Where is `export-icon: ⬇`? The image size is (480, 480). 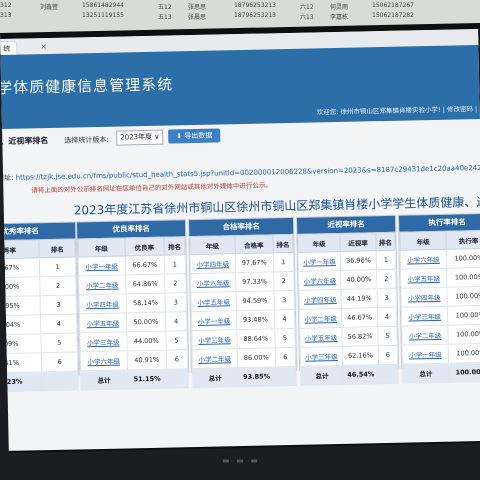 export-icon: ⬇ is located at coordinates (180, 136).